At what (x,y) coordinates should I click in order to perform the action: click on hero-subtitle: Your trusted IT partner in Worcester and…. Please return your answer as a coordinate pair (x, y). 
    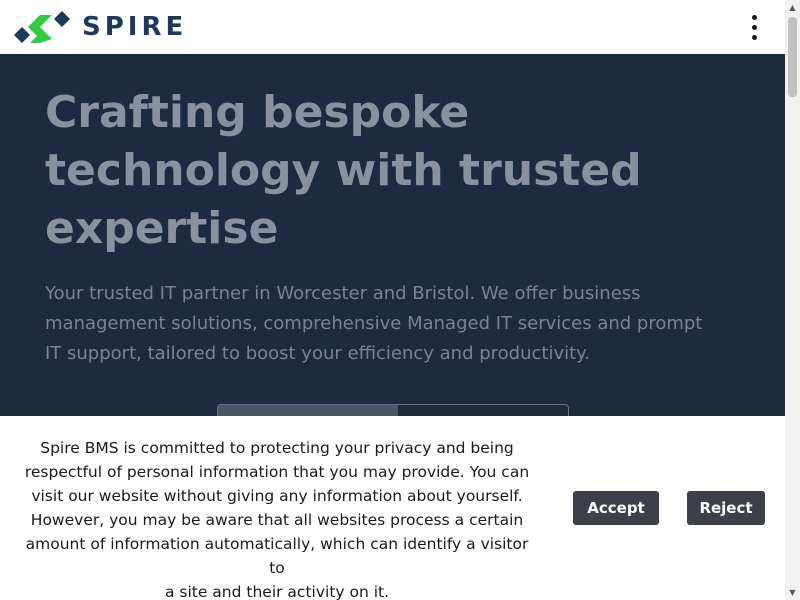
    Looking at the image, I should click on (400, 324).